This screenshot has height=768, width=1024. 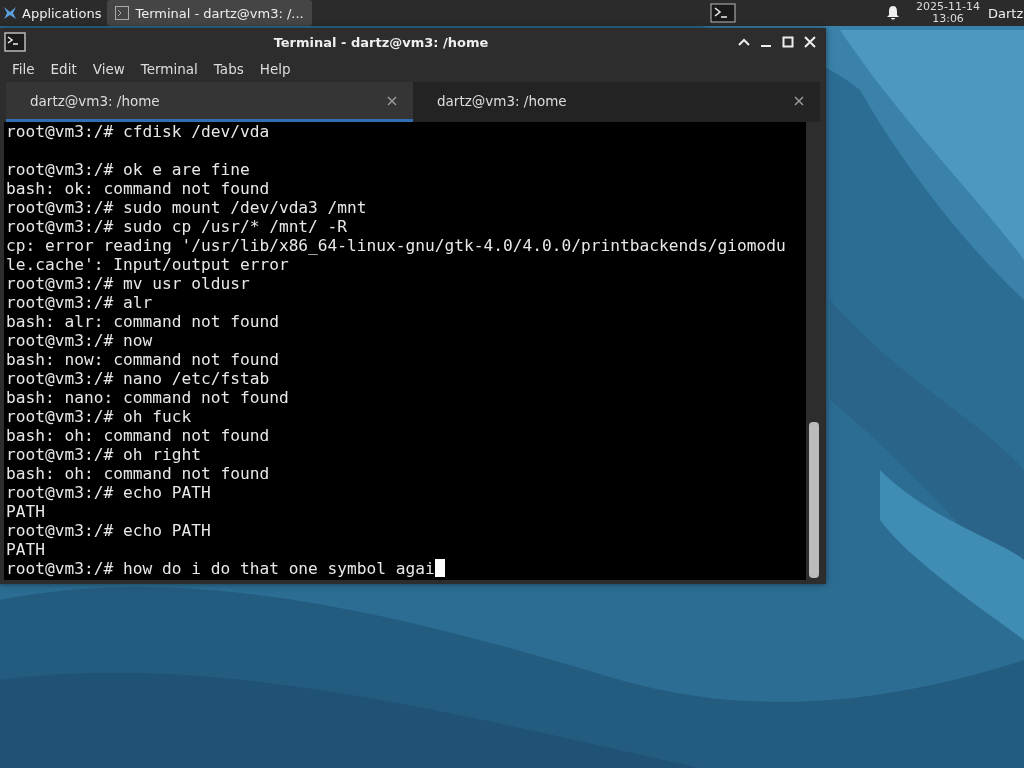 I want to click on menu-item: Tabs, so click(x=228, y=69).